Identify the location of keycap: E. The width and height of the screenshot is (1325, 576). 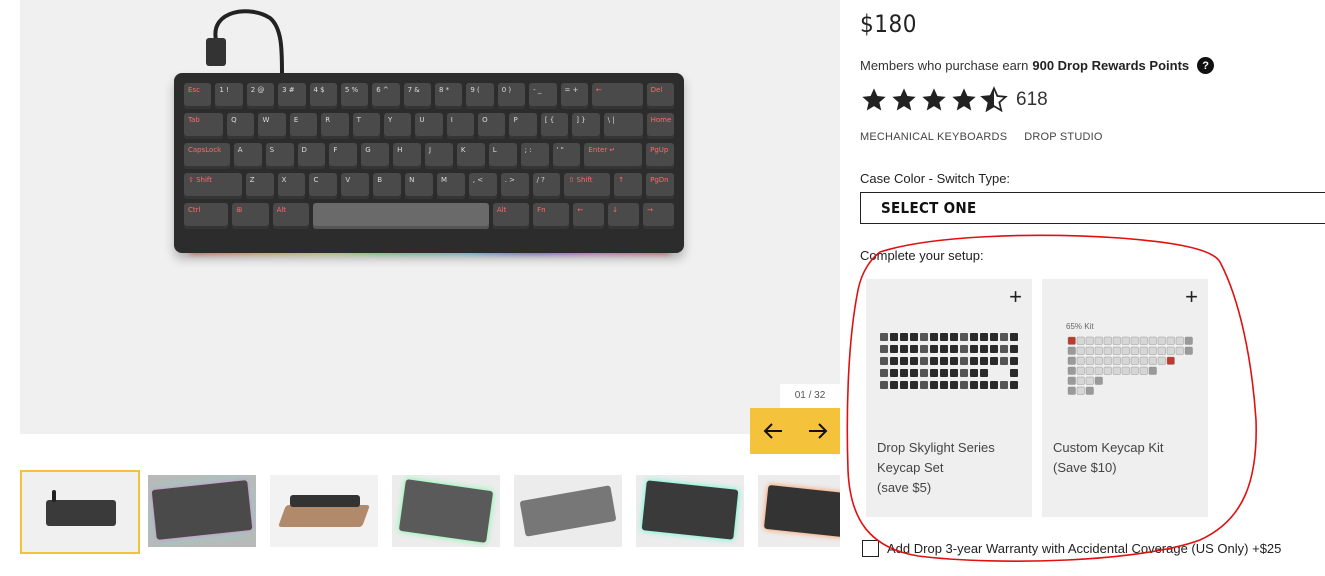
(303, 126).